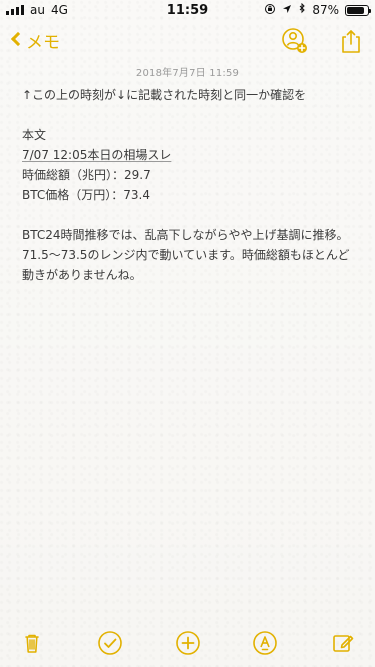 This screenshot has width=375, height=667. I want to click on battery-fill, so click(356, 10).